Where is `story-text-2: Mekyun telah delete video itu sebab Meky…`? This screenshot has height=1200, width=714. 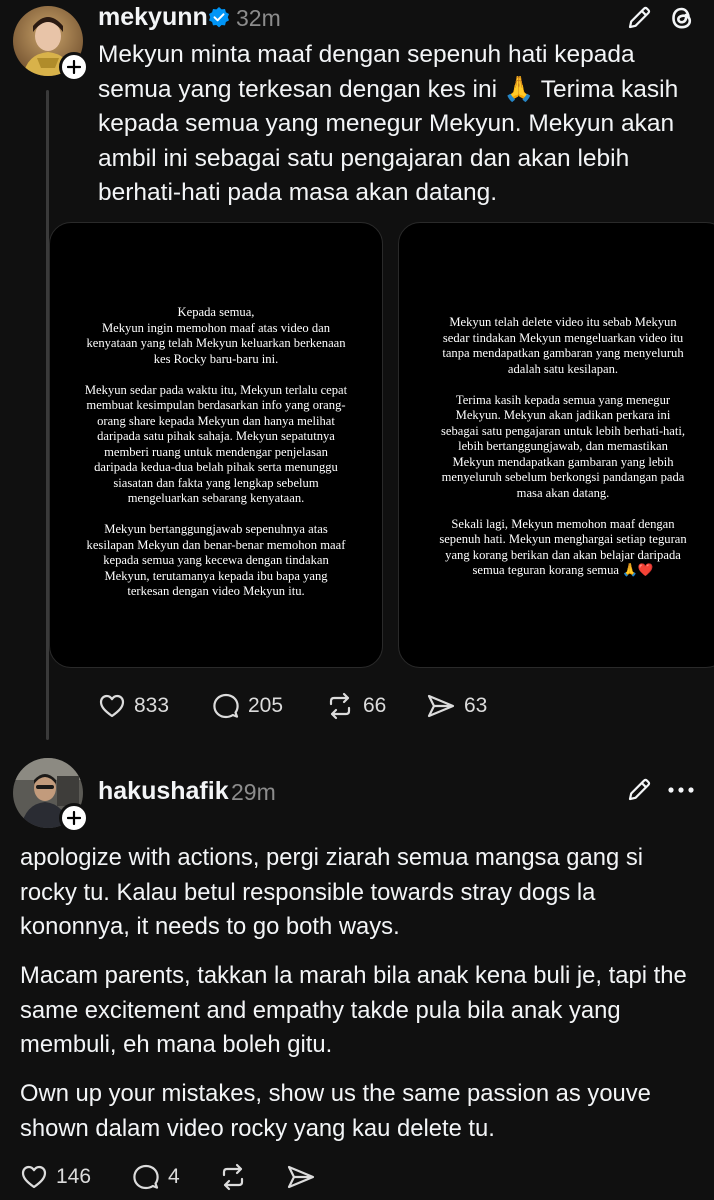
story-text-2: Mekyun telah delete video itu sebab Meky… is located at coordinates (563, 446).